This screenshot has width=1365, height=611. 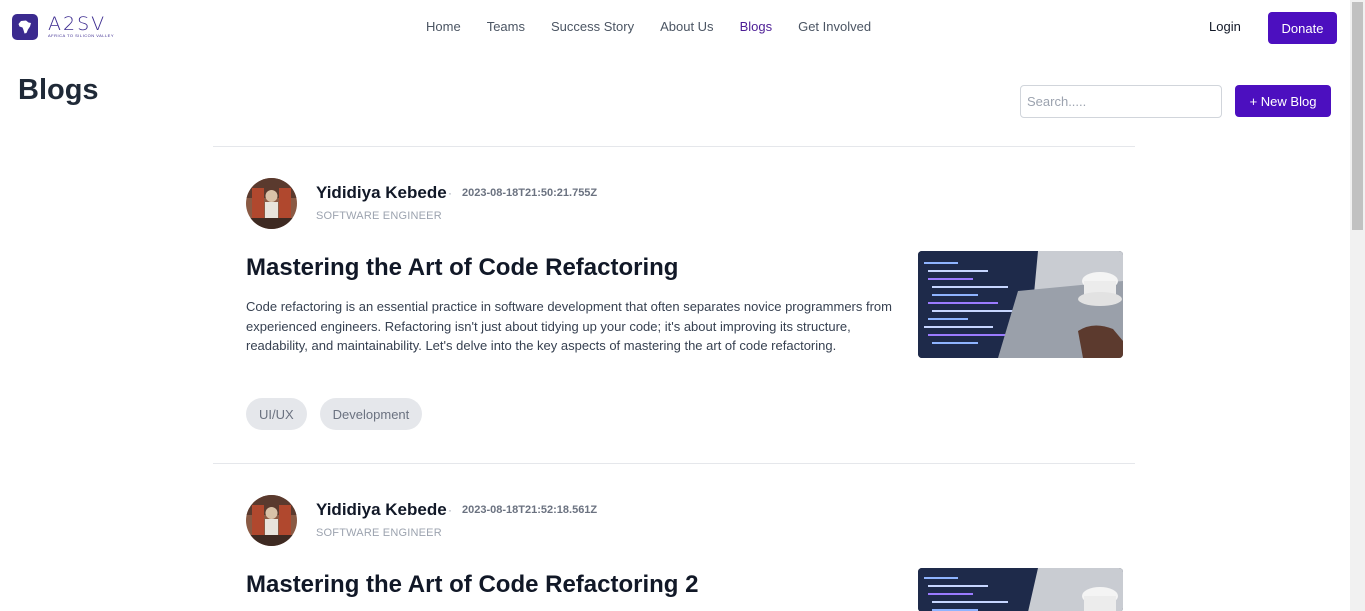 What do you see at coordinates (371, 414) in the screenshot?
I see `tag-chip: Development` at bounding box center [371, 414].